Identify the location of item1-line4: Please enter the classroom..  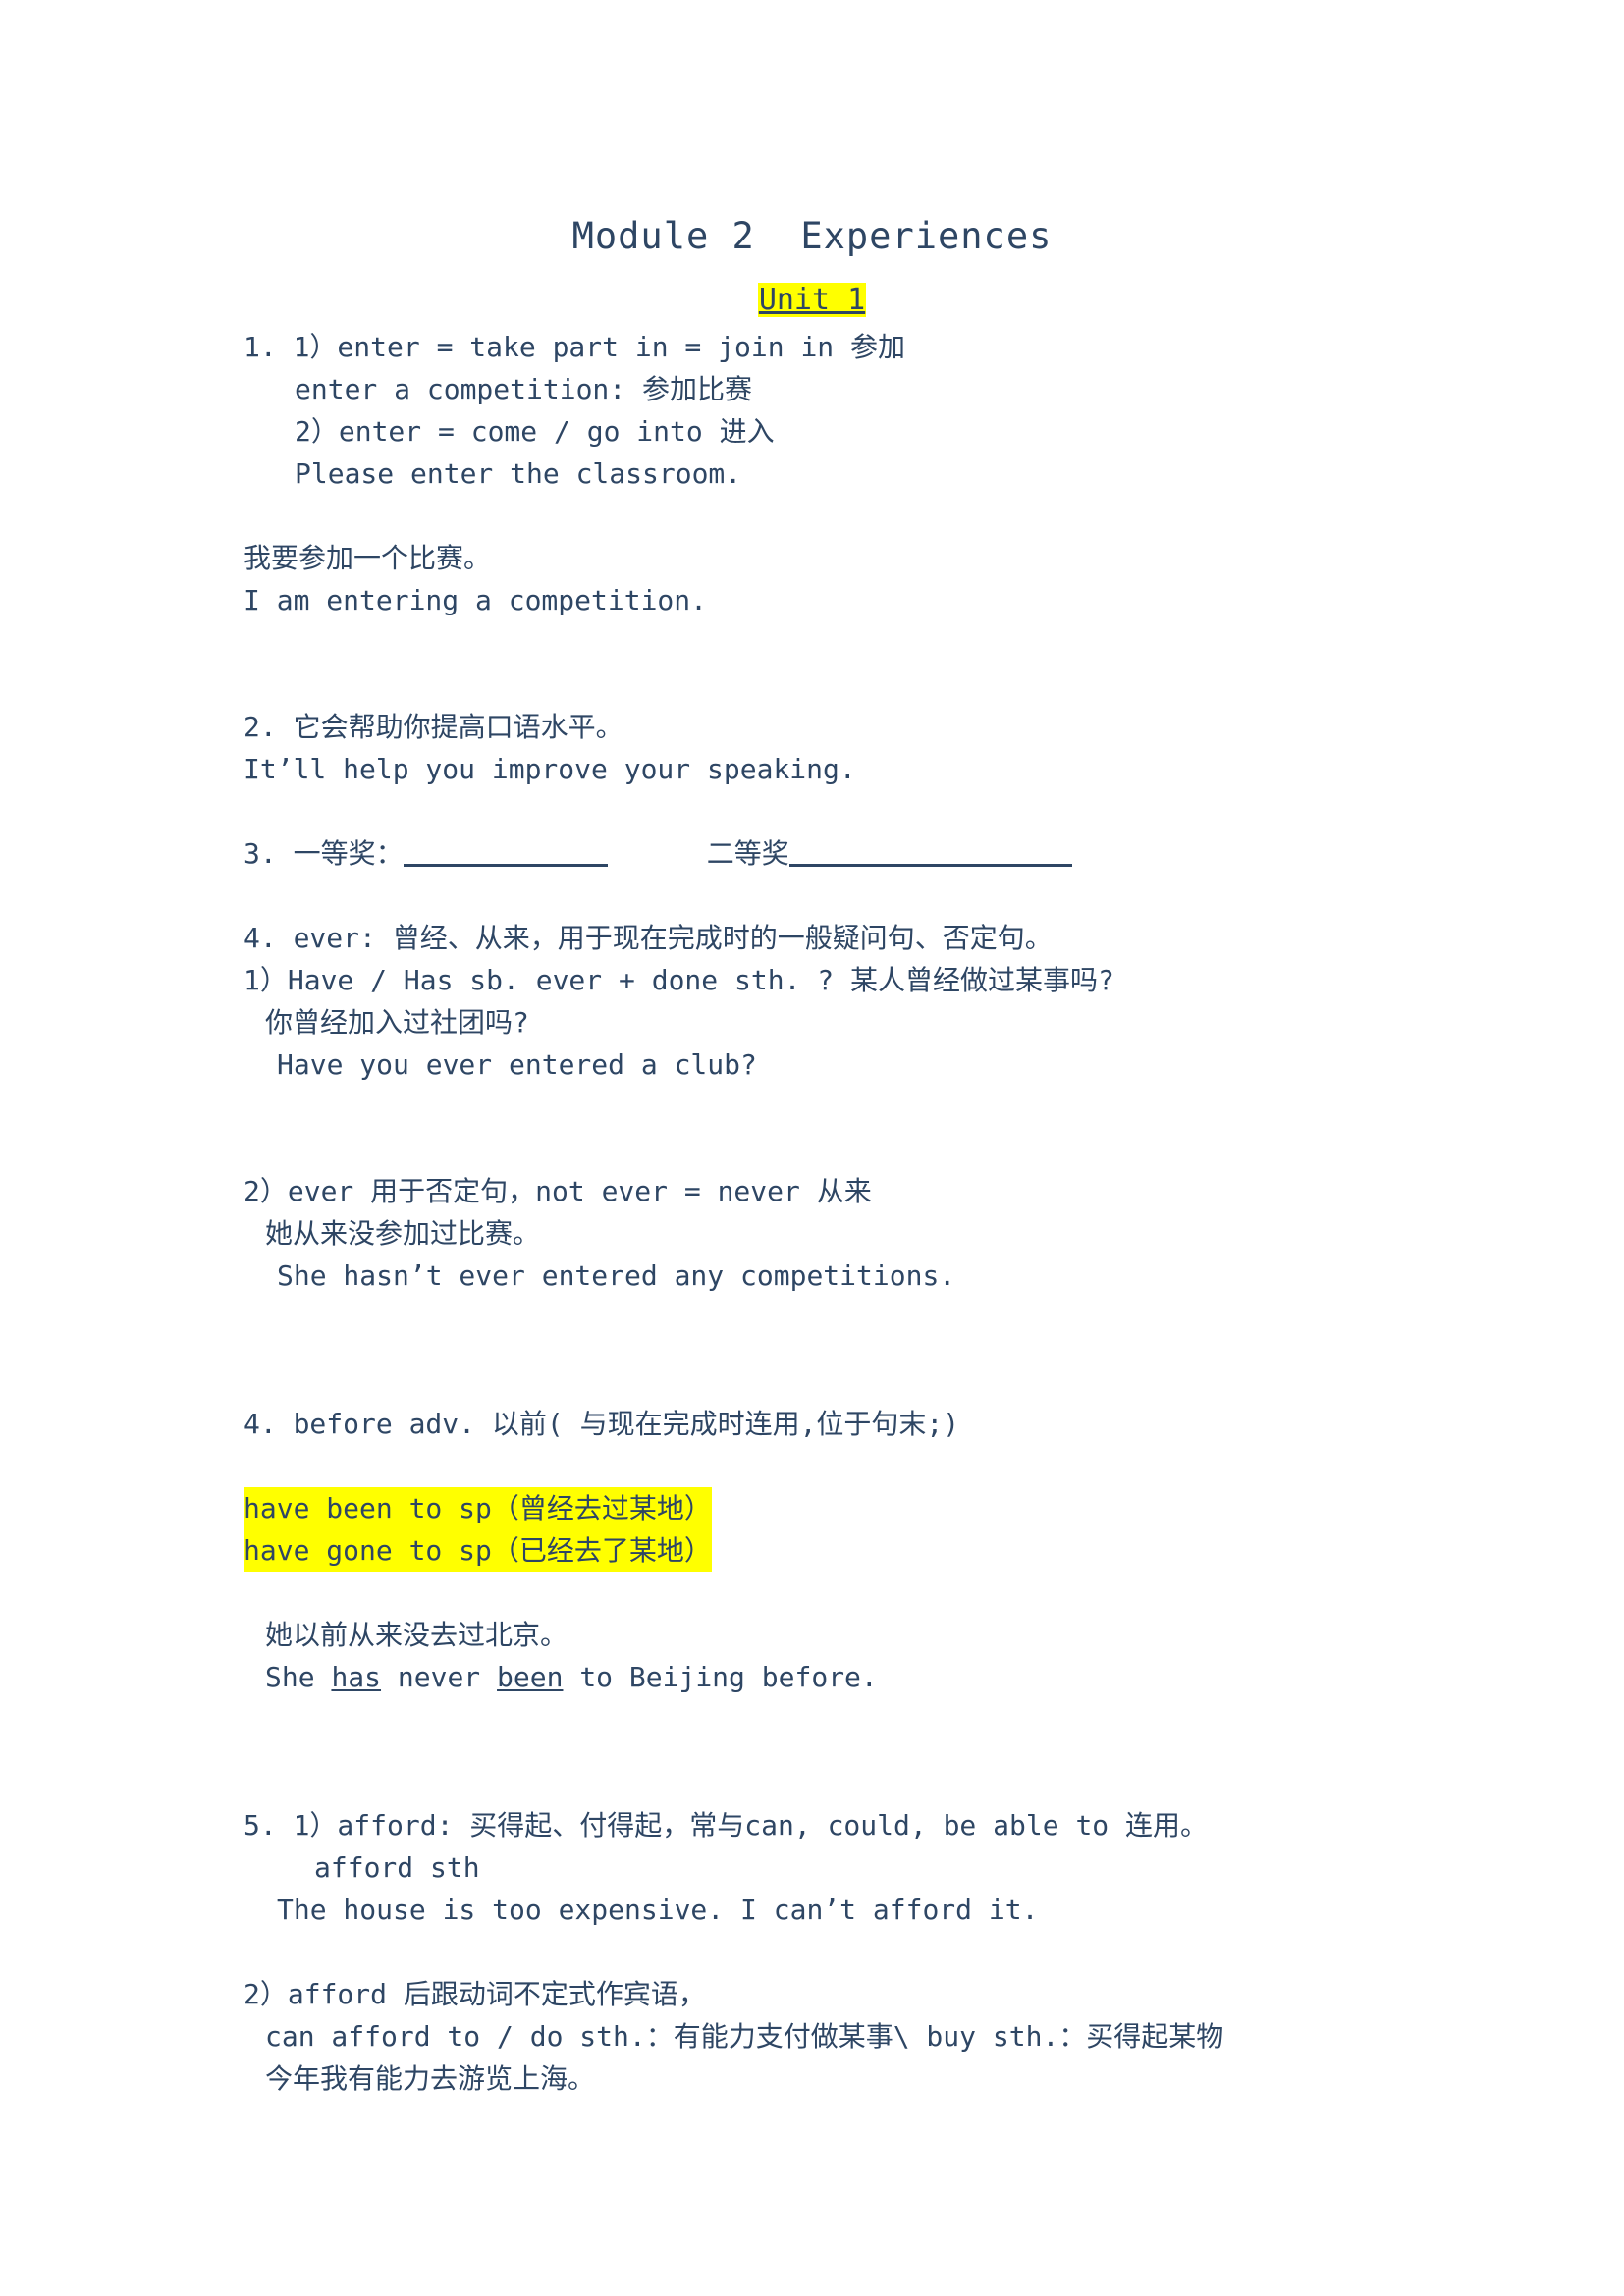
(518, 473).